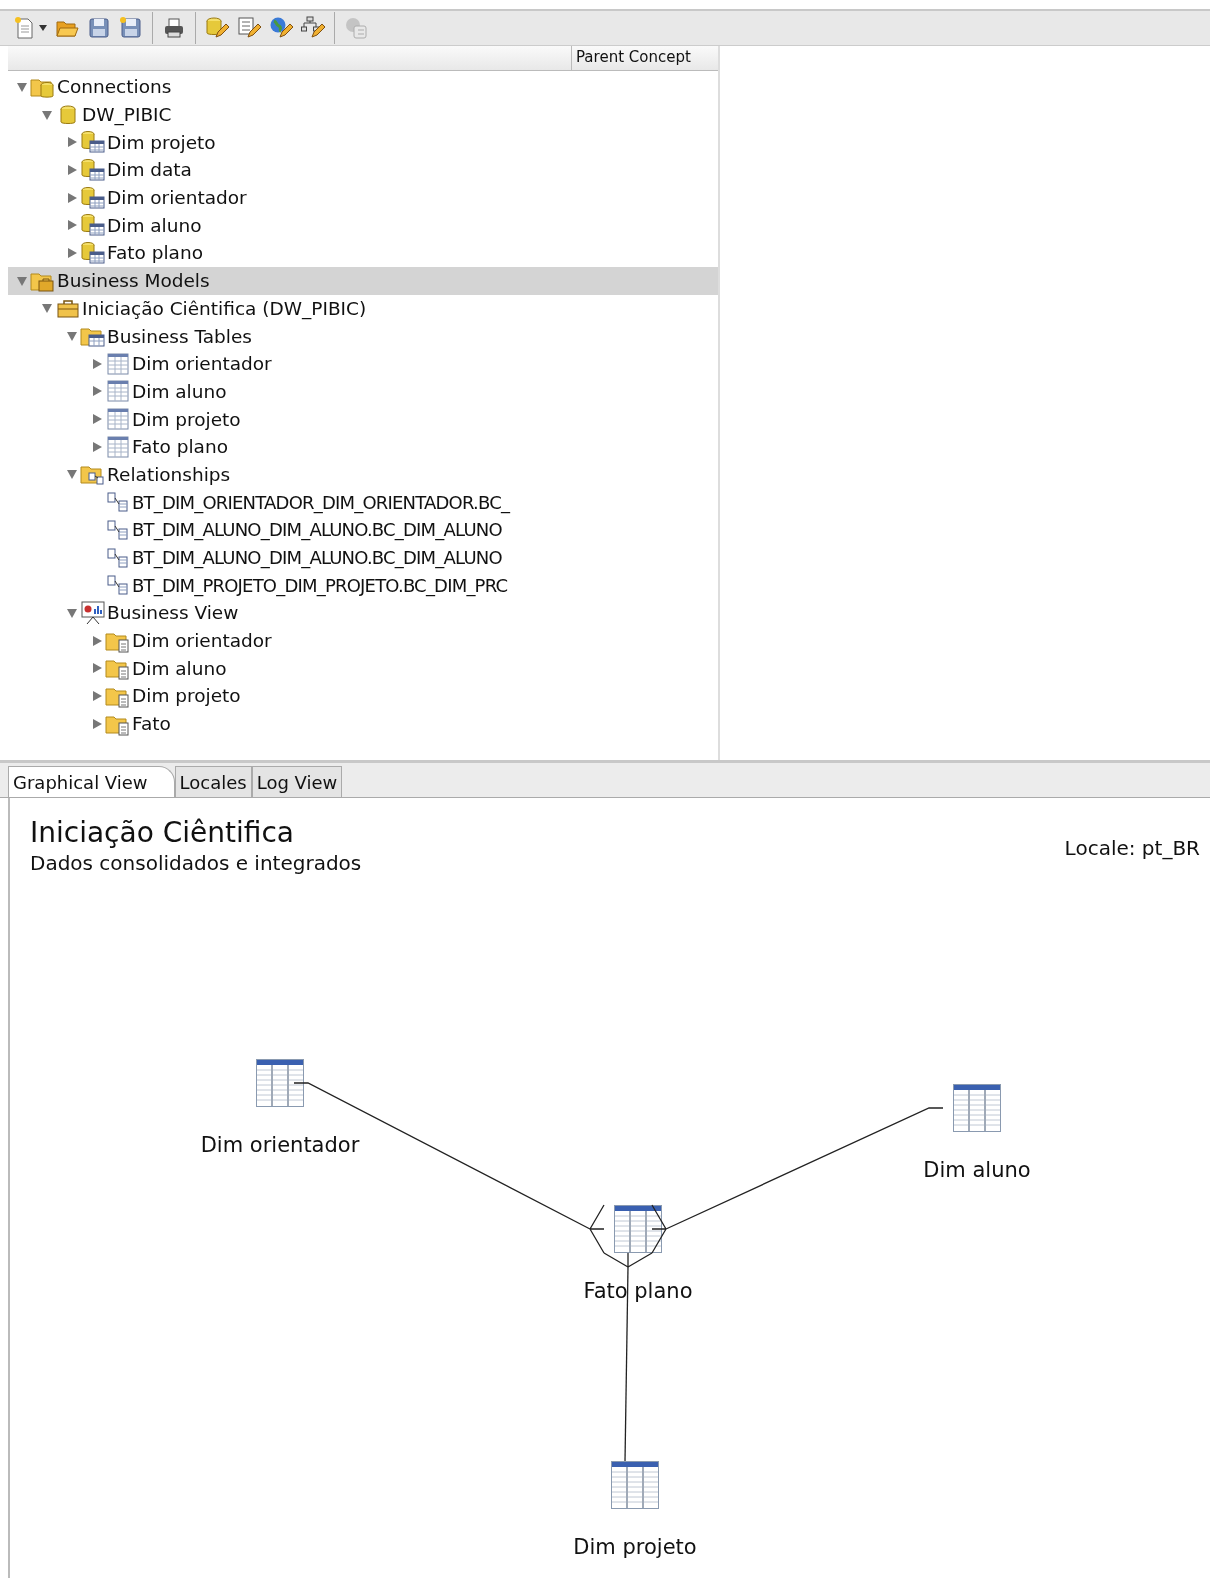  I want to click on tab: Locales, so click(213, 781).